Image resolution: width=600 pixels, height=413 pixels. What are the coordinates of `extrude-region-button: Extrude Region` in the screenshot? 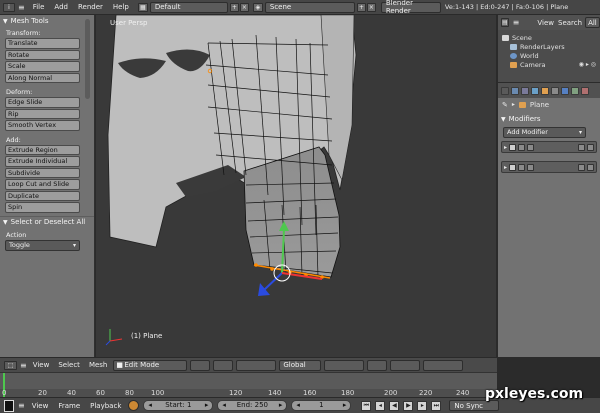 It's located at (42, 149).